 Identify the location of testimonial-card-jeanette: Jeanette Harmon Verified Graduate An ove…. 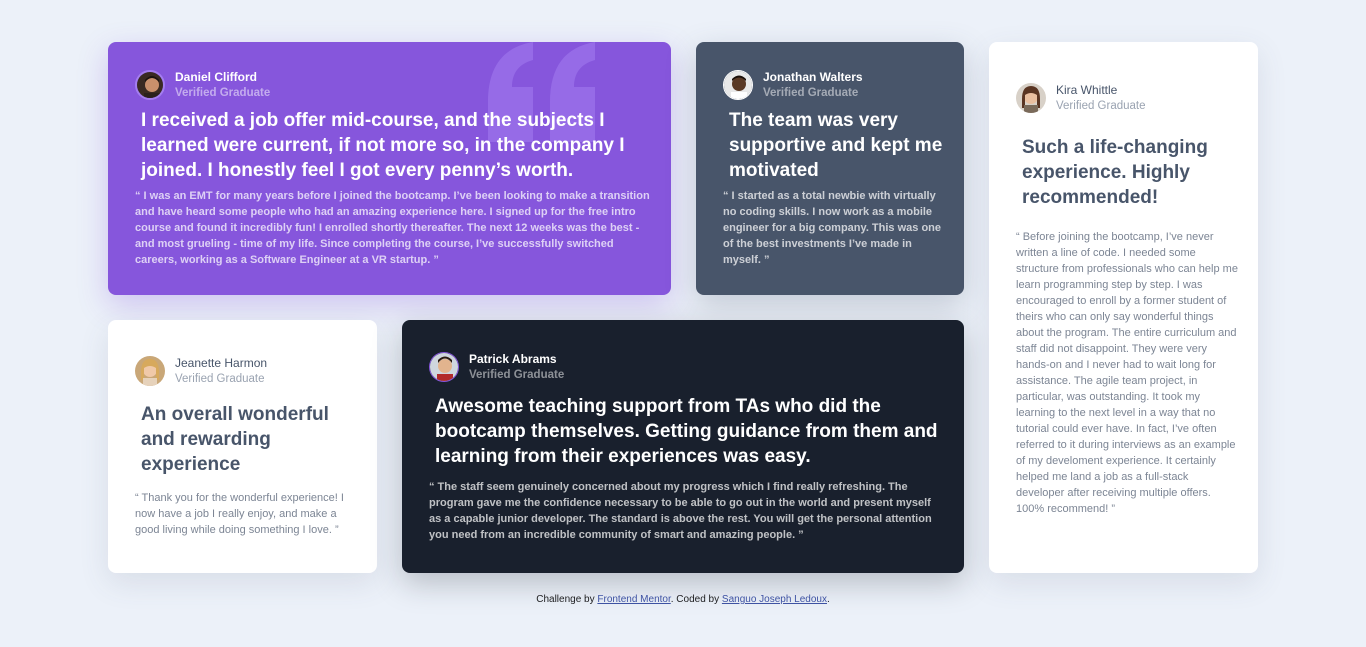
(242, 446).